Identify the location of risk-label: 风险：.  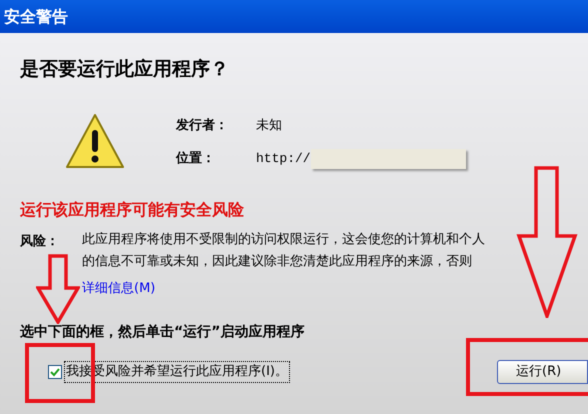
(40, 241).